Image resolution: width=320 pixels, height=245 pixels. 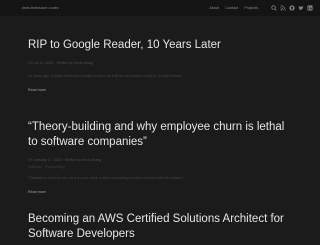 I want to click on nav-menu: About Contact Projects, so click(x=261, y=8).